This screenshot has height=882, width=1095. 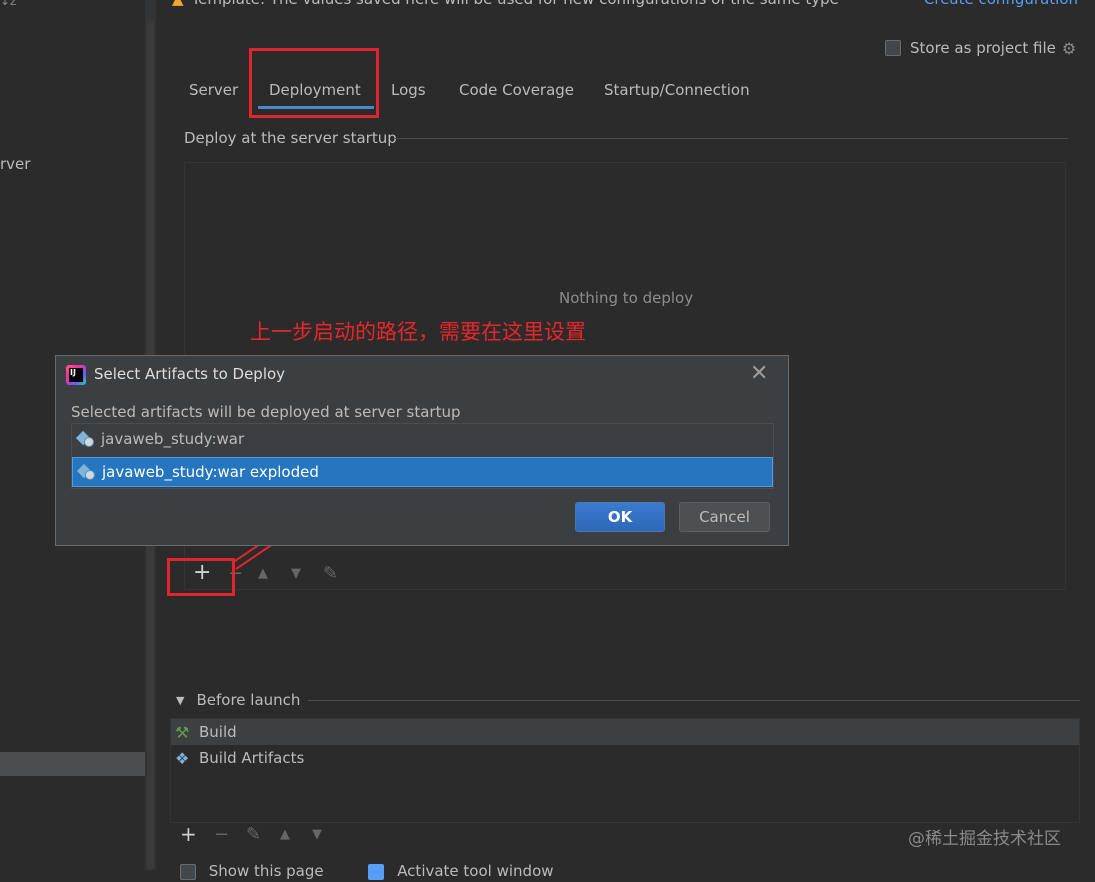 I want to click on artifact-item: javaweb_study:war, so click(x=422, y=439).